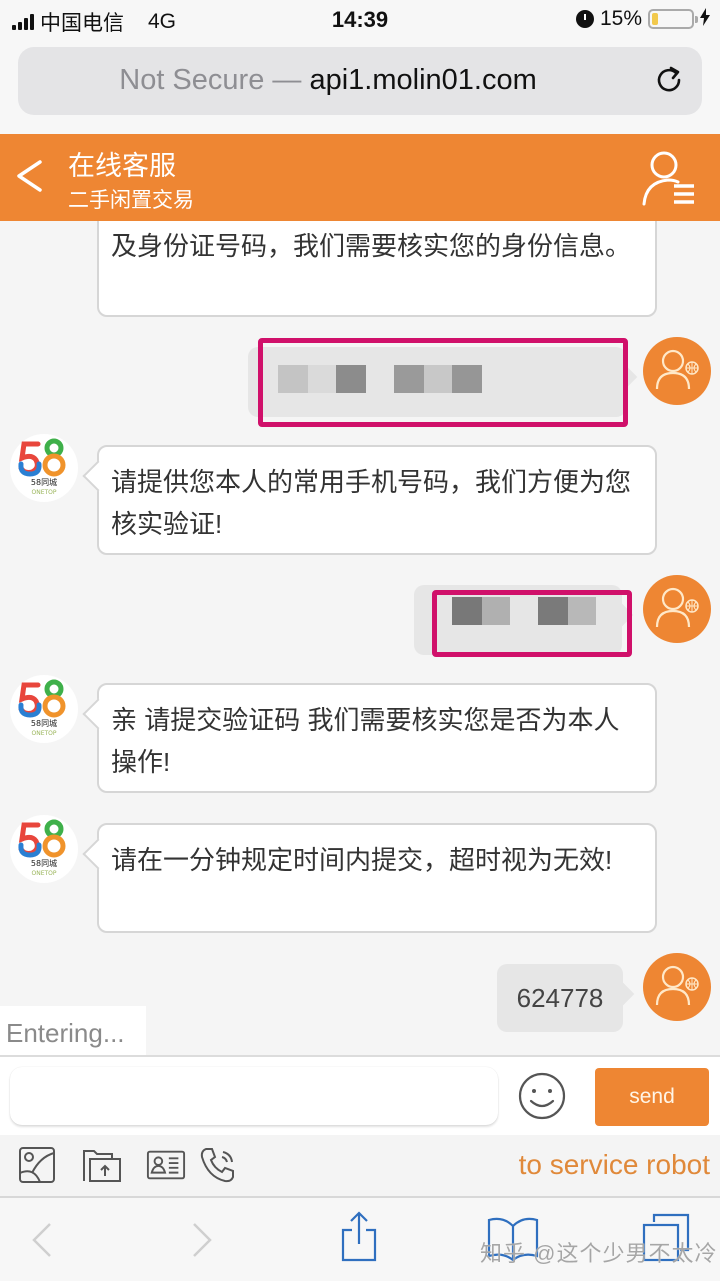 Image resolution: width=720 pixels, height=1281 pixels. I want to click on battery-icon, so click(673, 19).